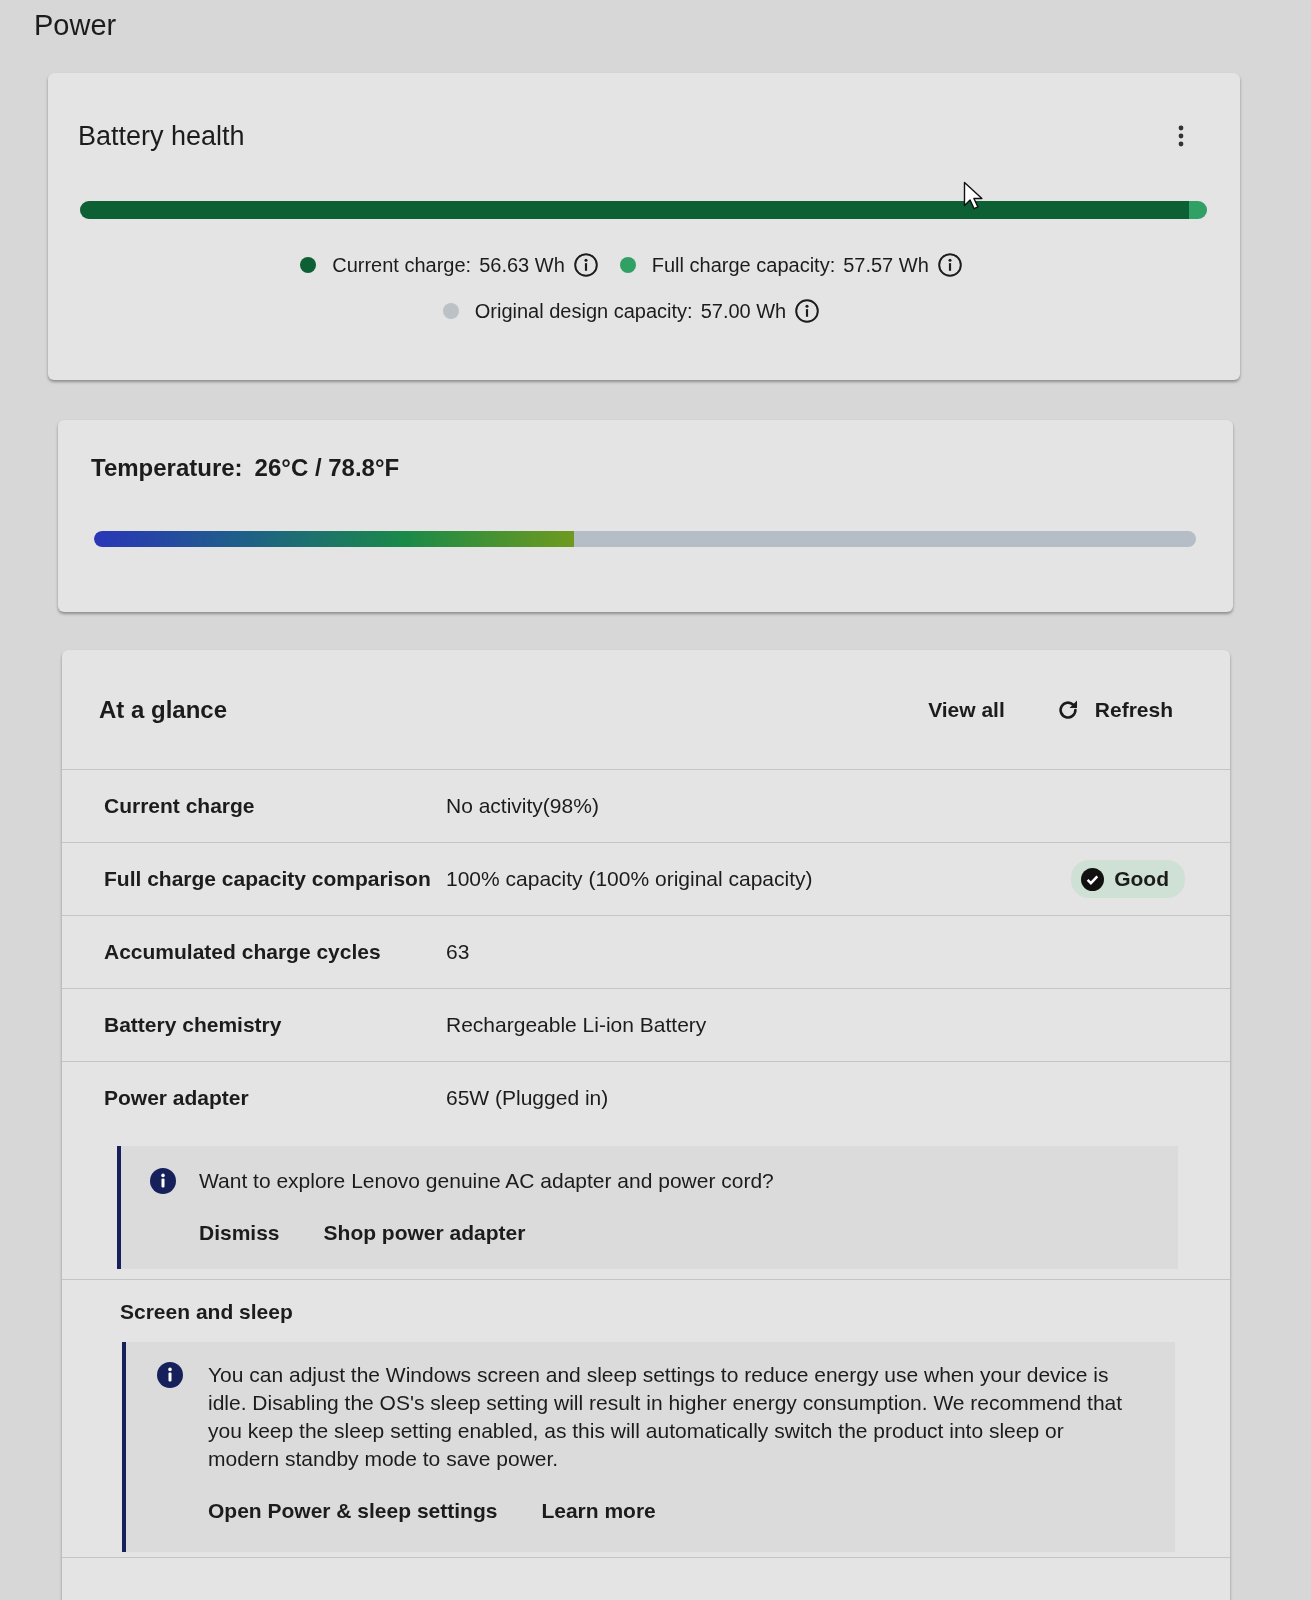  I want to click on row-value: 65W (Plugged in), so click(528, 1098).